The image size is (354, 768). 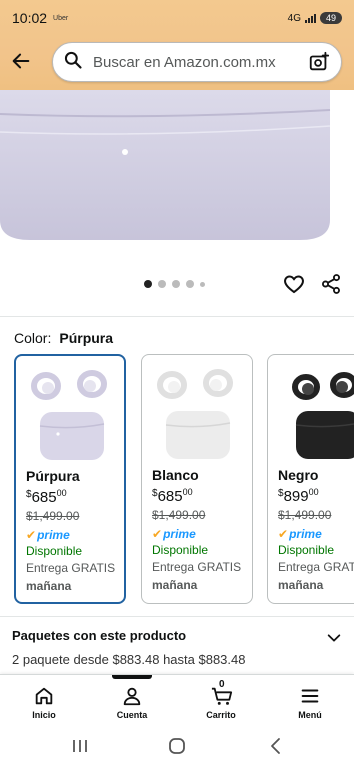 What do you see at coordinates (276, 746) in the screenshot?
I see `back-button-icon` at bounding box center [276, 746].